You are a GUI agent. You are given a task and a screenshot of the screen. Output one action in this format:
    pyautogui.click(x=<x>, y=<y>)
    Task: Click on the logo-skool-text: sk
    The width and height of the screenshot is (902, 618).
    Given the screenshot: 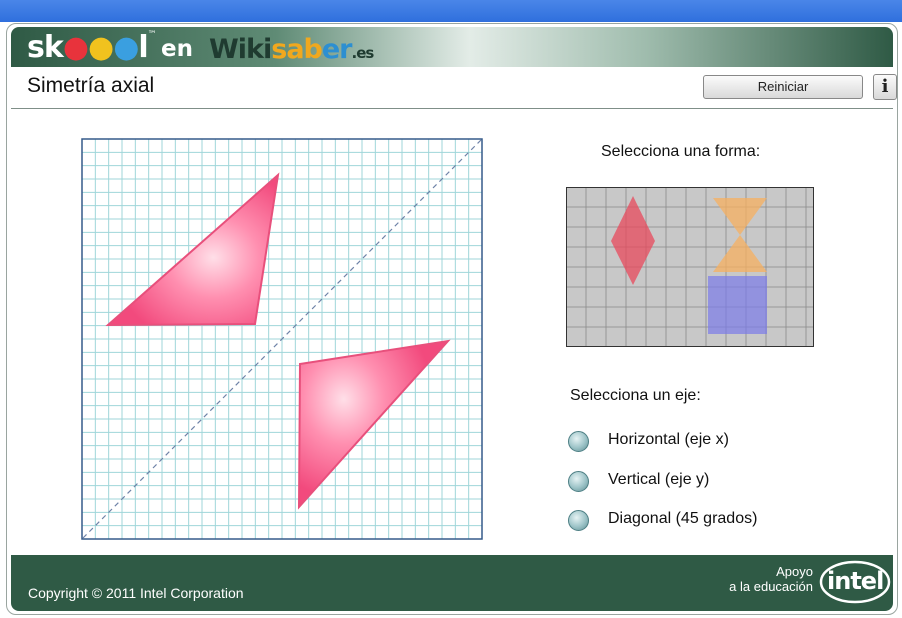 What is the action you would take?
    pyautogui.click(x=45, y=47)
    